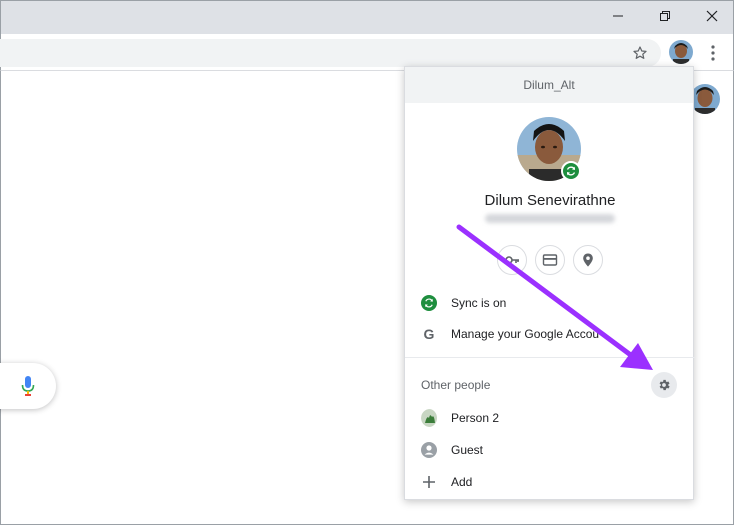 The width and height of the screenshot is (734, 525). I want to click on guest-item: Guest, so click(550, 450).